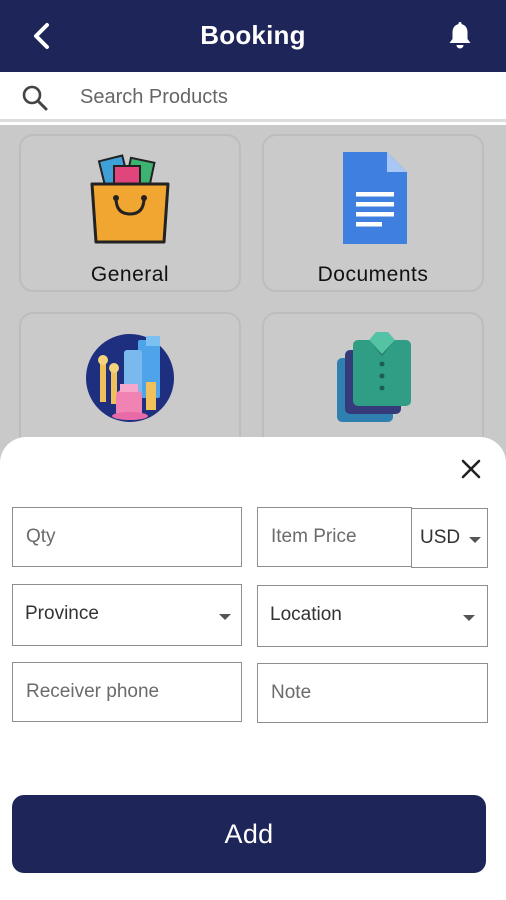  I want to click on search-icon, so click(35, 98).